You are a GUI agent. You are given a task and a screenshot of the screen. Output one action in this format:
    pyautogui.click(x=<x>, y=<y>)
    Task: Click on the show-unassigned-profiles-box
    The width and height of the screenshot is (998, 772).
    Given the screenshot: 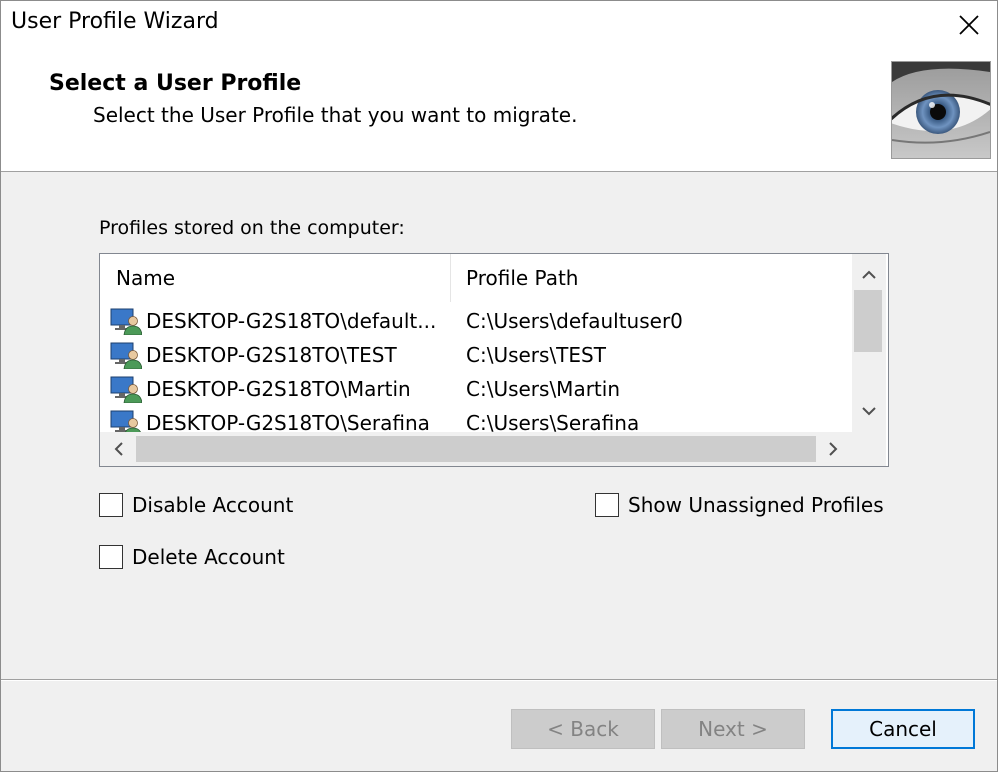 What is the action you would take?
    pyautogui.click(x=607, y=505)
    